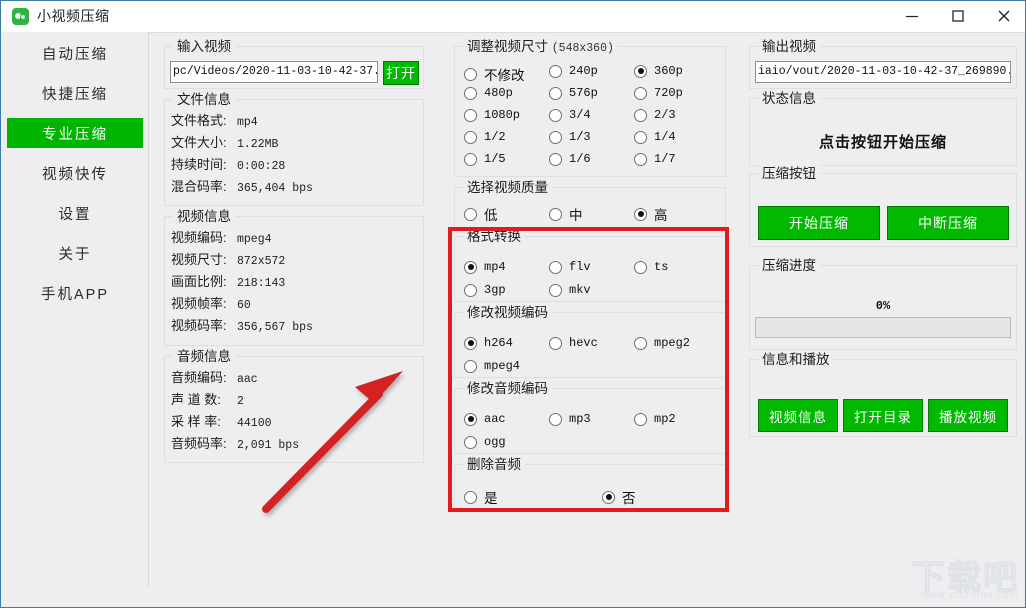 The width and height of the screenshot is (1026, 608). I want to click on open-directory-button: 打开目录, so click(883, 415).